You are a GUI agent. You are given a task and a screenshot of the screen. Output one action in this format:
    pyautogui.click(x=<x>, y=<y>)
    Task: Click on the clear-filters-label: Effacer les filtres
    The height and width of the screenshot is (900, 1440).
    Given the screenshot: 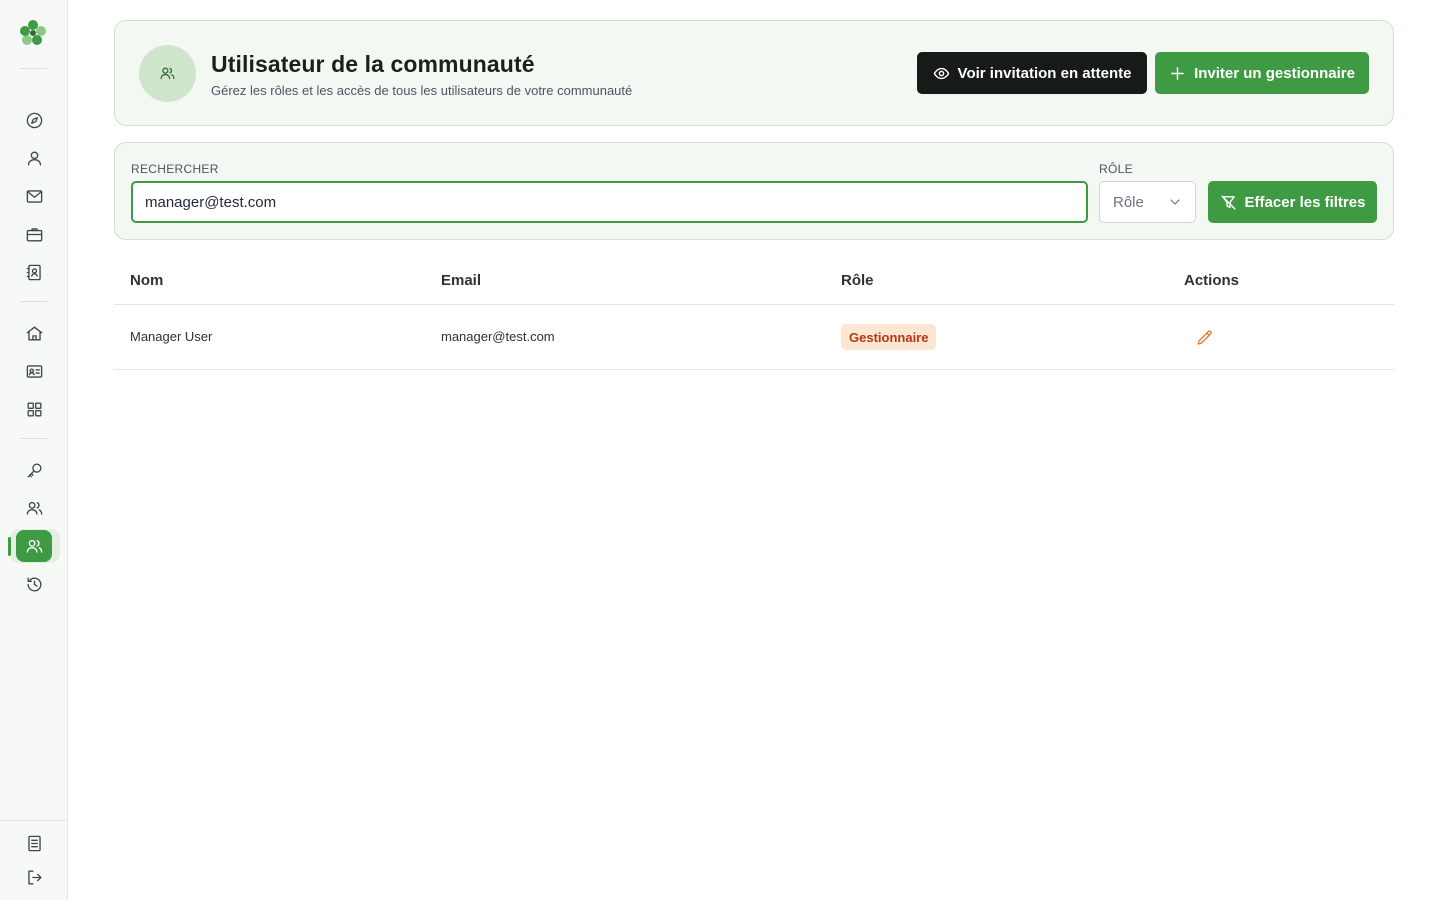 What is the action you would take?
    pyautogui.click(x=1305, y=202)
    